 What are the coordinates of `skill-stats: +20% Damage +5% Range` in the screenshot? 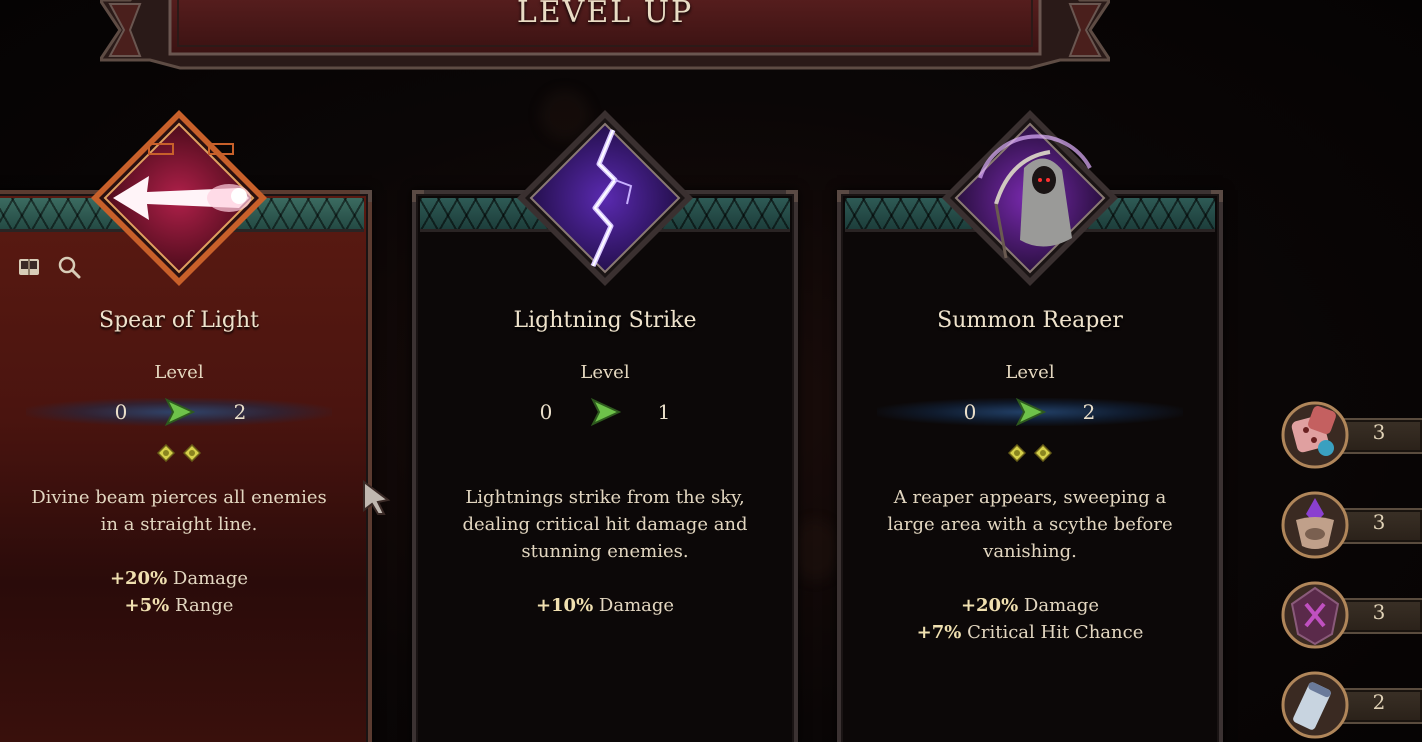 It's located at (186, 592).